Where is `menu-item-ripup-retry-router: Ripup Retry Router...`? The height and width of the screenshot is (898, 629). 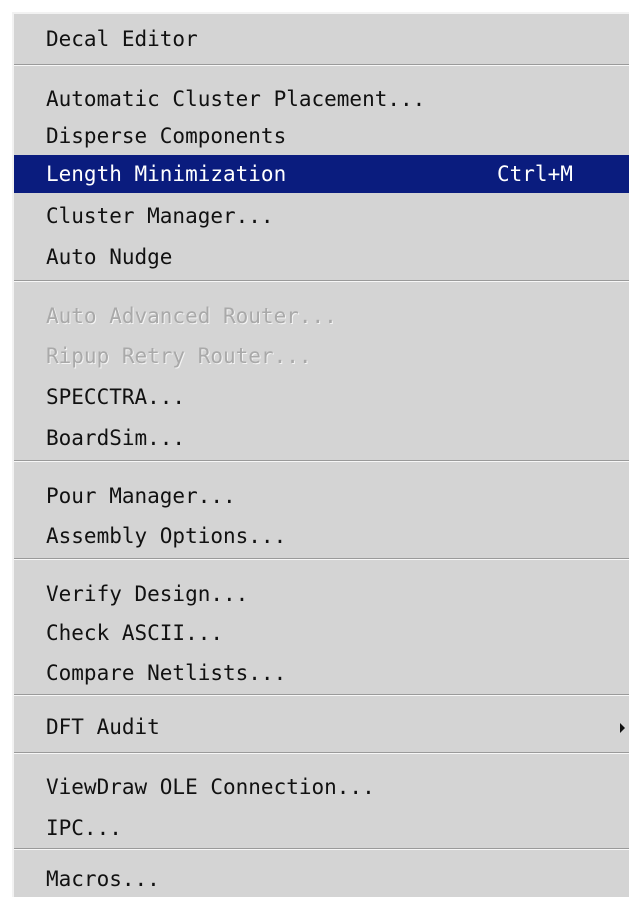
menu-item-ripup-retry-router: Ripup Retry Router... is located at coordinates (321, 356).